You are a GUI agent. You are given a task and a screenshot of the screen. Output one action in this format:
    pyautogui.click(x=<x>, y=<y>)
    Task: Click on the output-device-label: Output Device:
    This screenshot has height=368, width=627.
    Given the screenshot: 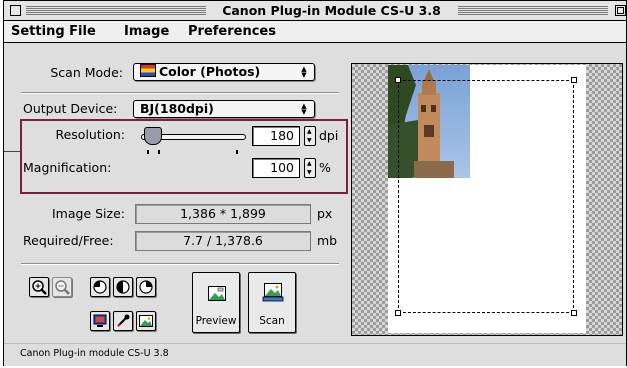 What is the action you would take?
    pyautogui.click(x=70, y=108)
    